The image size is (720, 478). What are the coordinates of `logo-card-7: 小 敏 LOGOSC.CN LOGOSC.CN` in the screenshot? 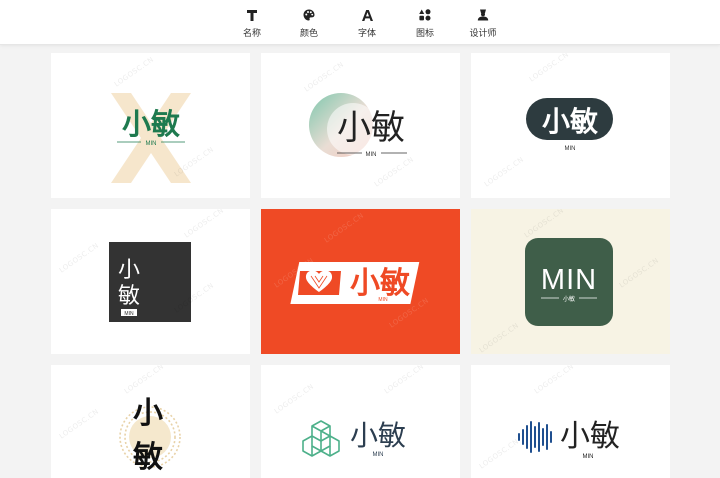 It's located at (150, 421).